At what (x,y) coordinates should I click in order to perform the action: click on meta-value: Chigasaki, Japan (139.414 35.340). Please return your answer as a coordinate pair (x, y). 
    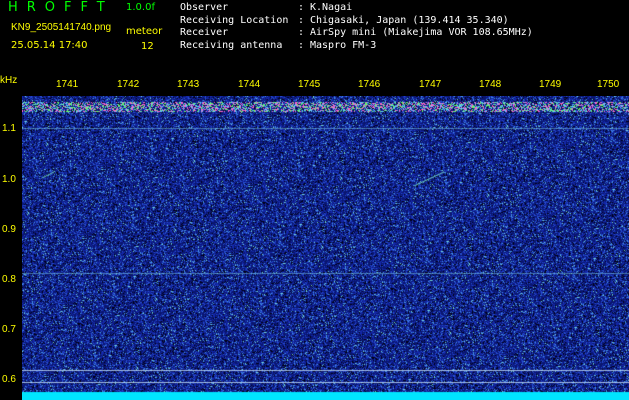
    Looking at the image, I should click on (409, 20).